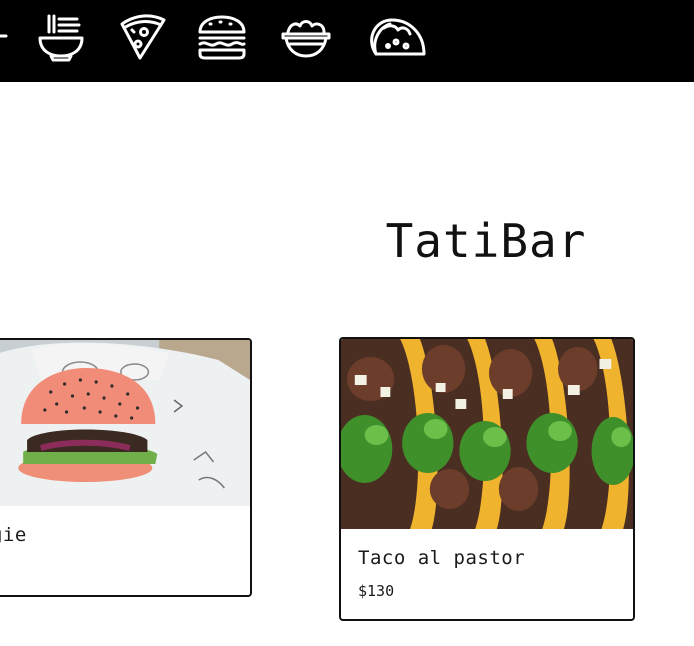 This screenshot has height=646, width=694. I want to click on pizza-icon, so click(142, 37).